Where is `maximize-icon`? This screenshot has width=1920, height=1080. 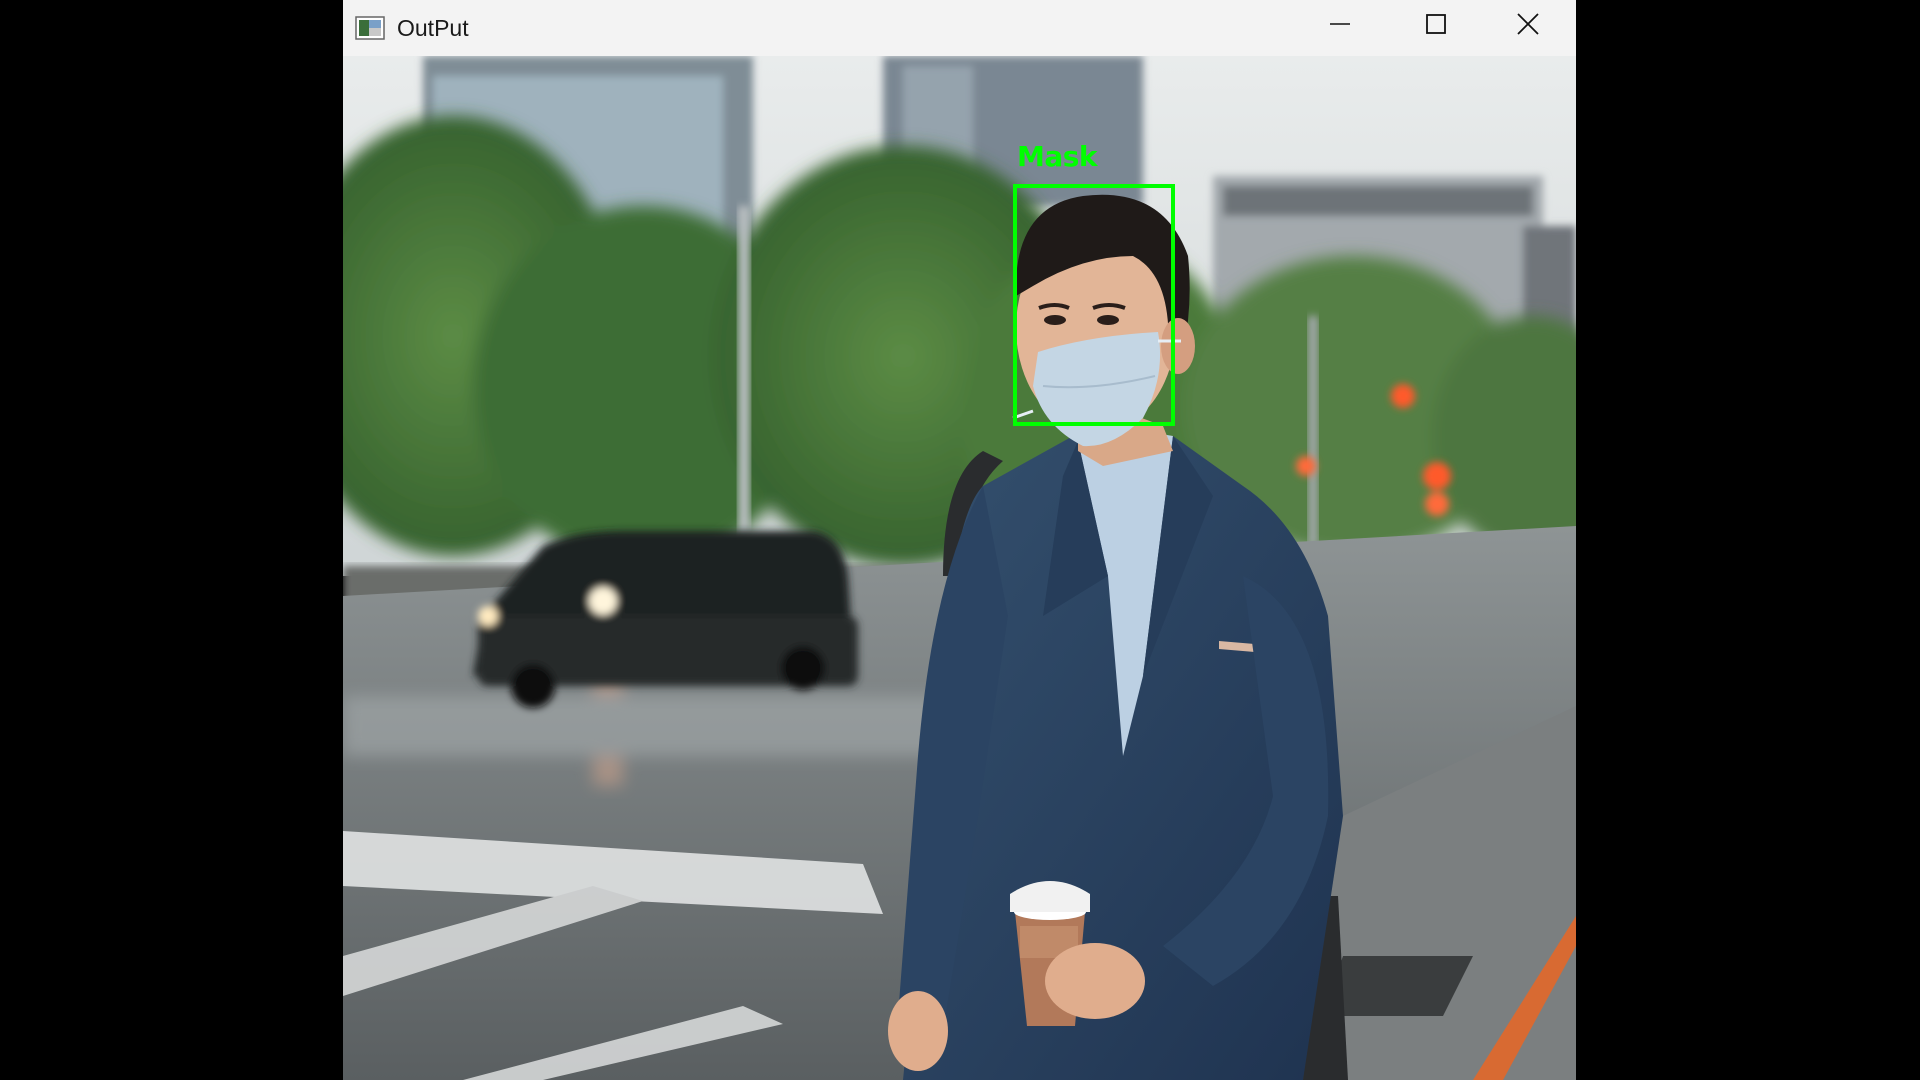 maximize-icon is located at coordinates (1436, 24).